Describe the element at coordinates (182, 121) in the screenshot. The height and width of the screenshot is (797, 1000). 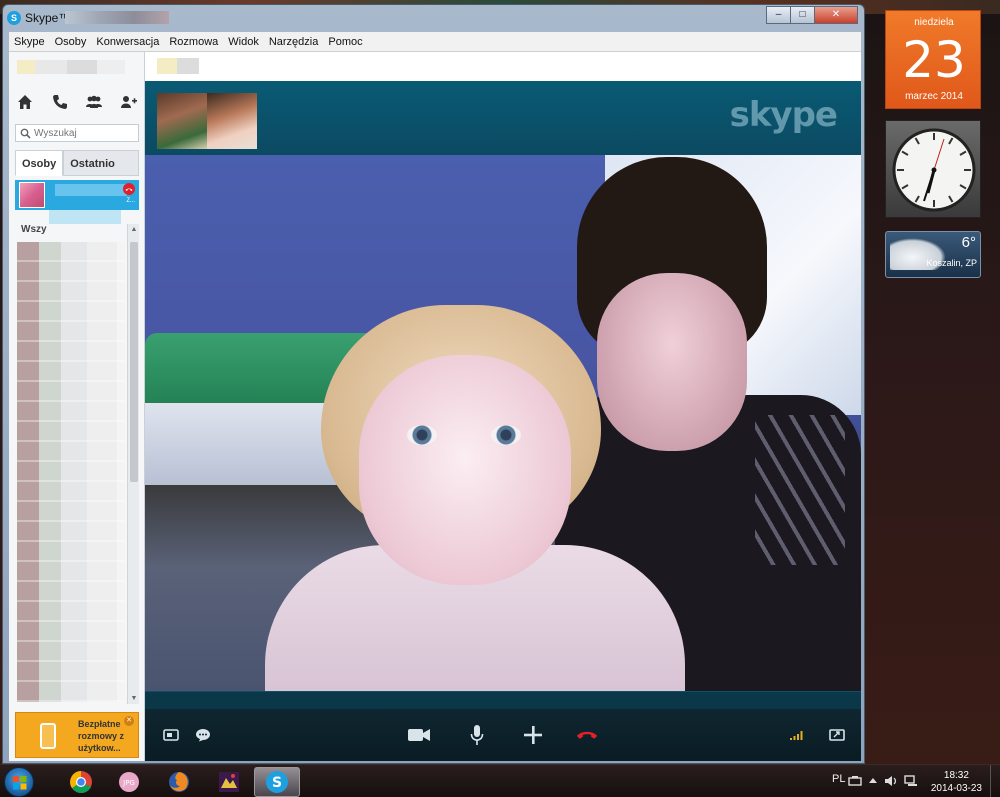
I see `self-video-thumbnail` at that location.